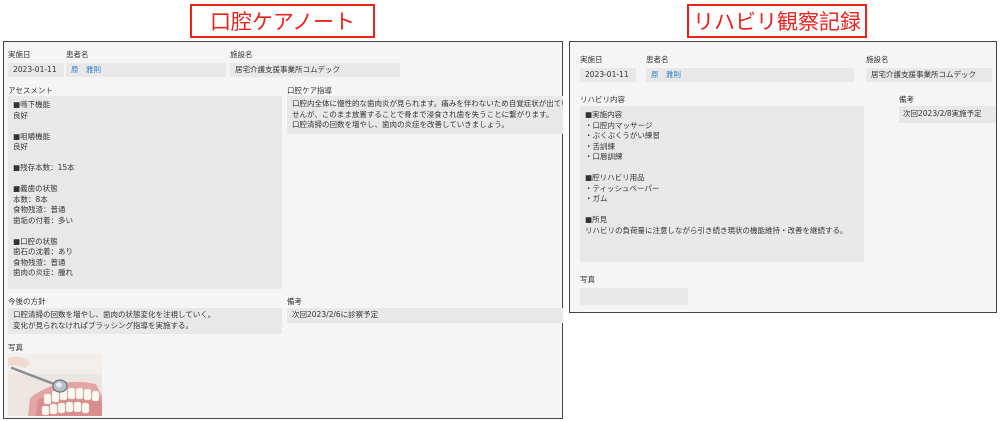 The height and width of the screenshot is (421, 1000). I want to click on facility-field: 居宅介護支援事業所コムデック, so click(315, 70).